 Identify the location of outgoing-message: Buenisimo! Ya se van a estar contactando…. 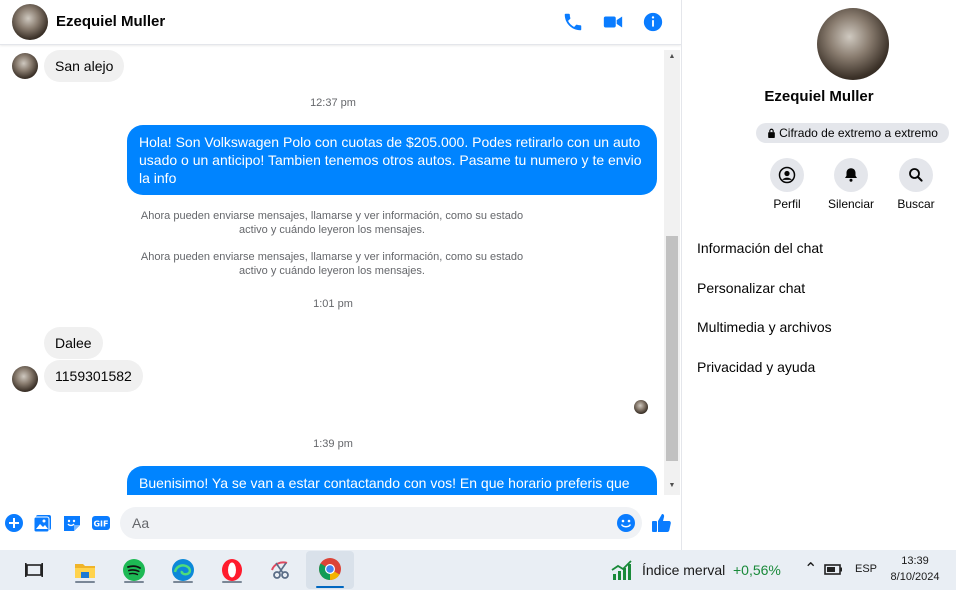
(392, 480).